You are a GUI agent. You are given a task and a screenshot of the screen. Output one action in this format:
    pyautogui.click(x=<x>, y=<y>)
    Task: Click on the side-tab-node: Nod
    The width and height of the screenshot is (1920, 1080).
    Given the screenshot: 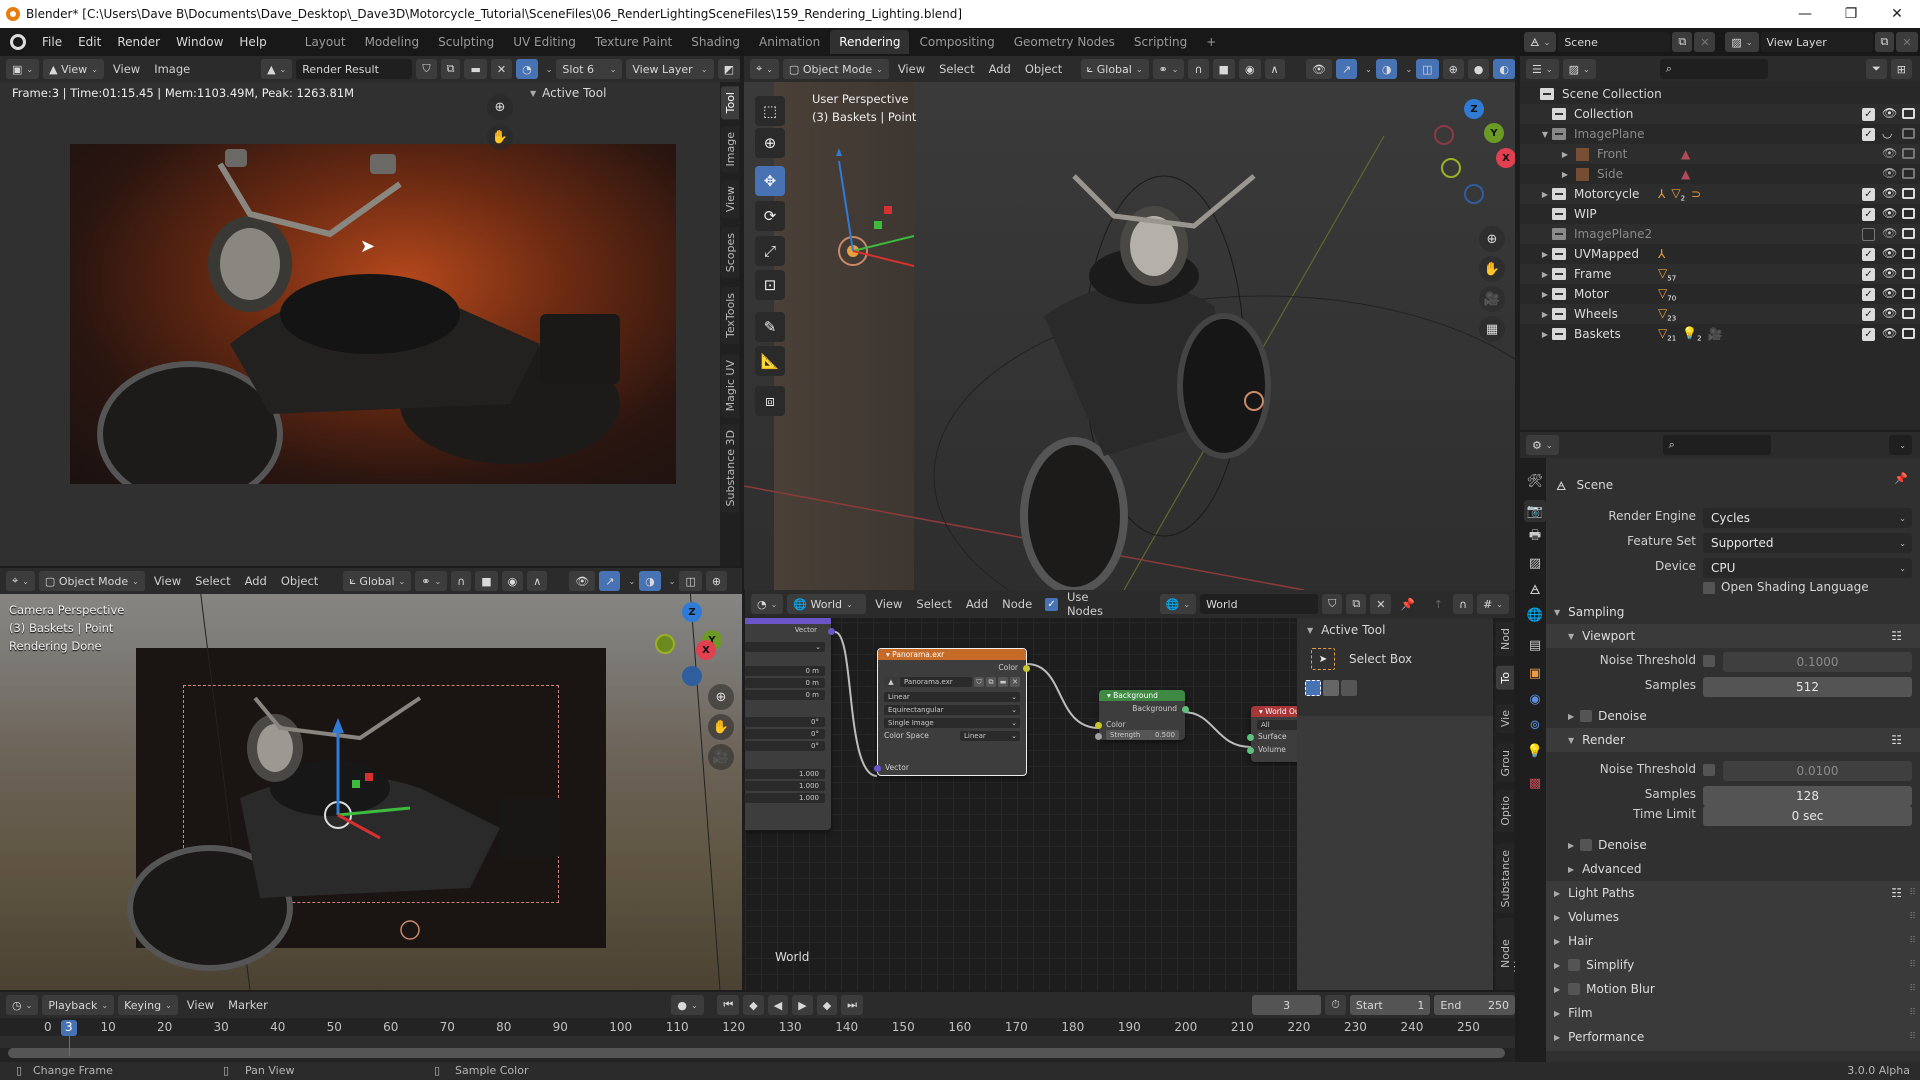 What is the action you would take?
    pyautogui.click(x=1505, y=639)
    